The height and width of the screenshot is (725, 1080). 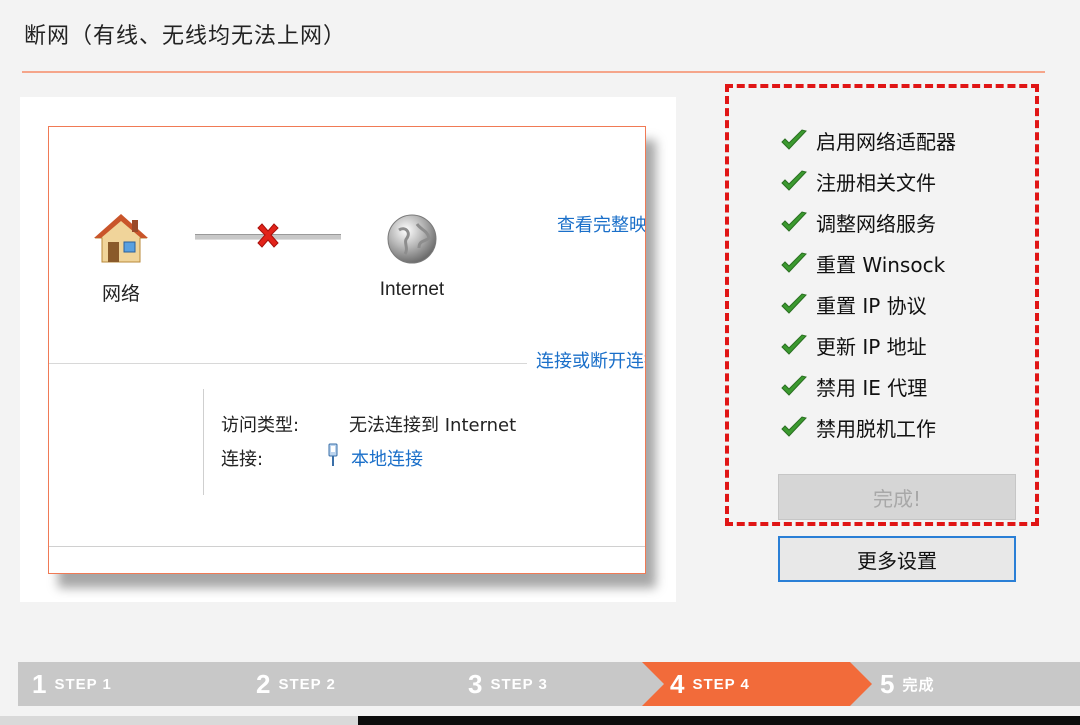 What do you see at coordinates (876, 429) in the screenshot?
I see `checklist-item-label: 禁用脱机工作` at bounding box center [876, 429].